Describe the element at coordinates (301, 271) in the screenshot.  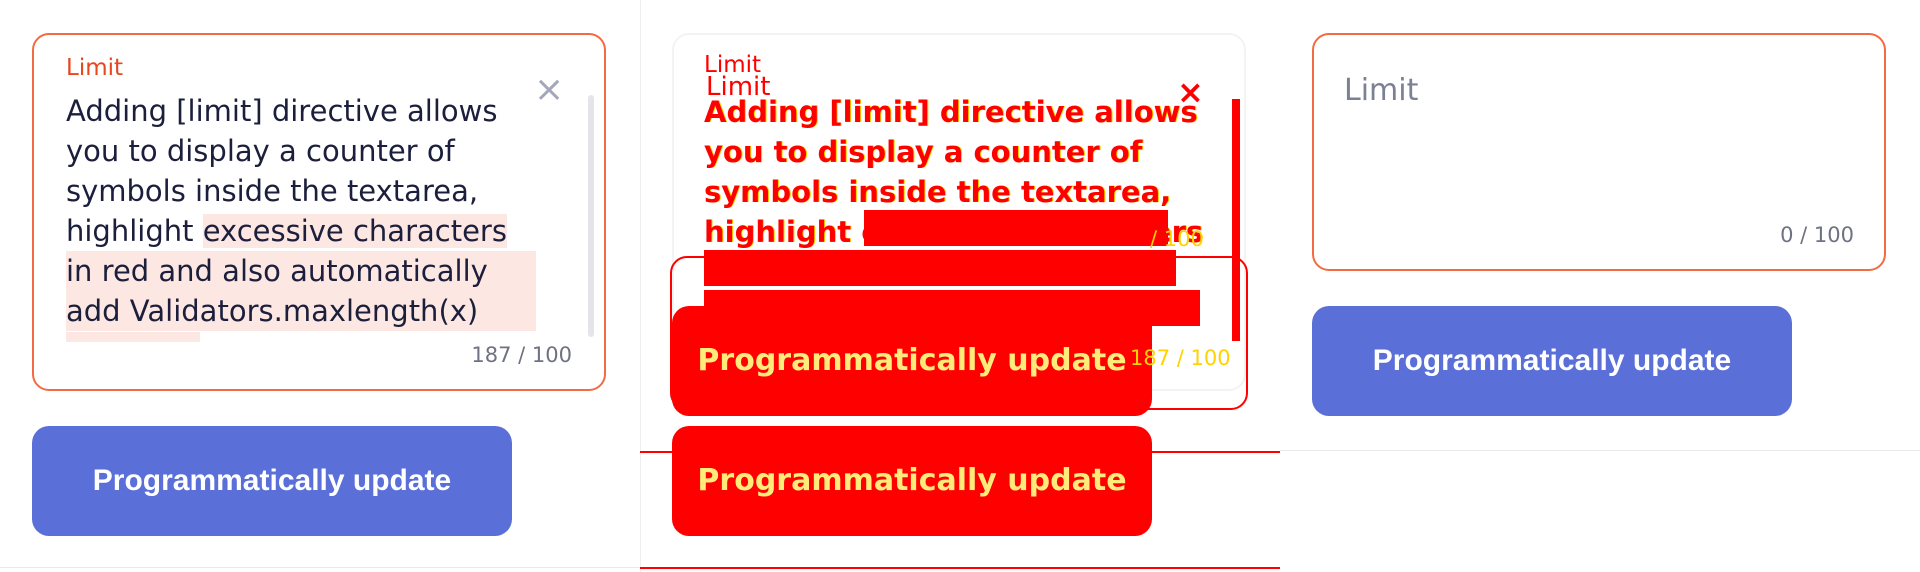
I see `excess-highlight: in red and also automatically` at that location.